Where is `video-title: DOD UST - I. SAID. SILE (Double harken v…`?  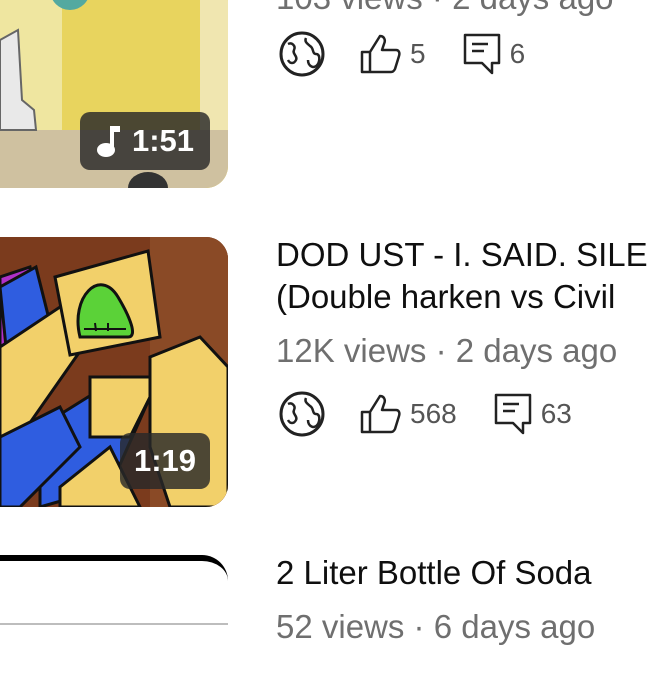
video-title: DOD UST - I. SAID. SILE (Double harken v… is located at coordinates (462, 276).